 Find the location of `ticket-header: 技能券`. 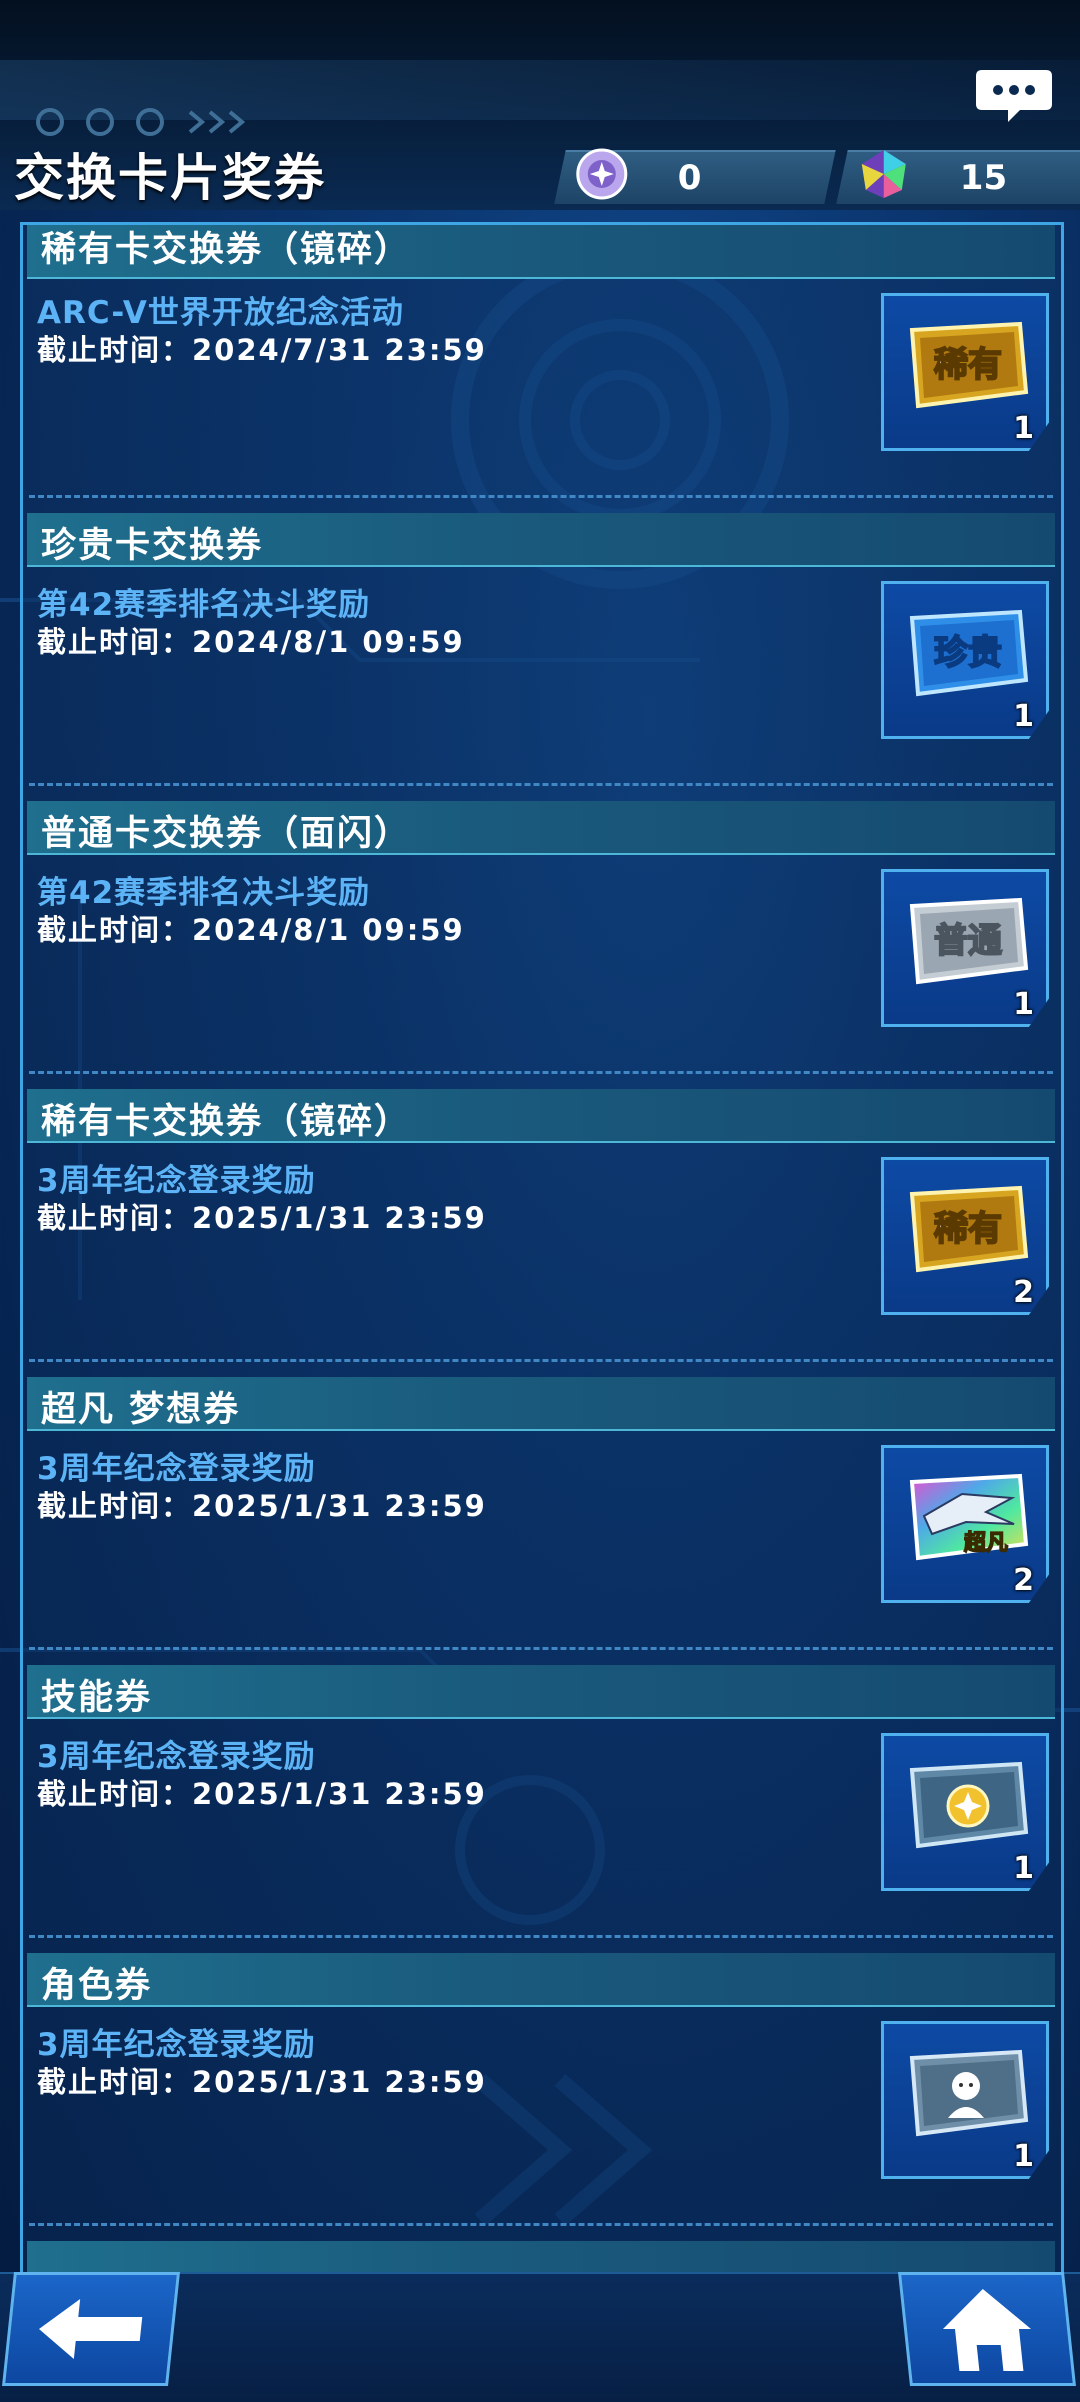

ticket-header: 技能券 is located at coordinates (541, 1692).